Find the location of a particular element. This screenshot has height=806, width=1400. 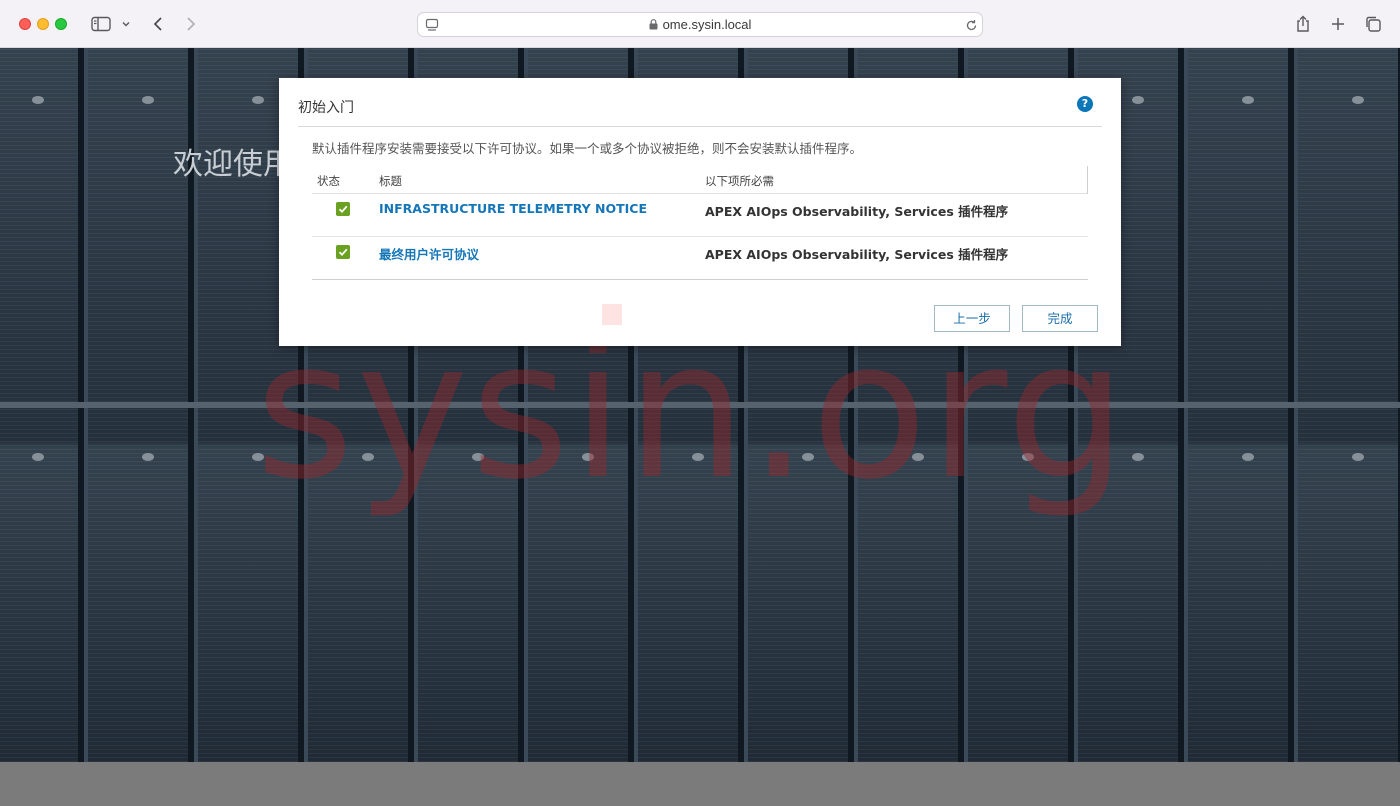

finish-button: 完成 is located at coordinates (1060, 318).